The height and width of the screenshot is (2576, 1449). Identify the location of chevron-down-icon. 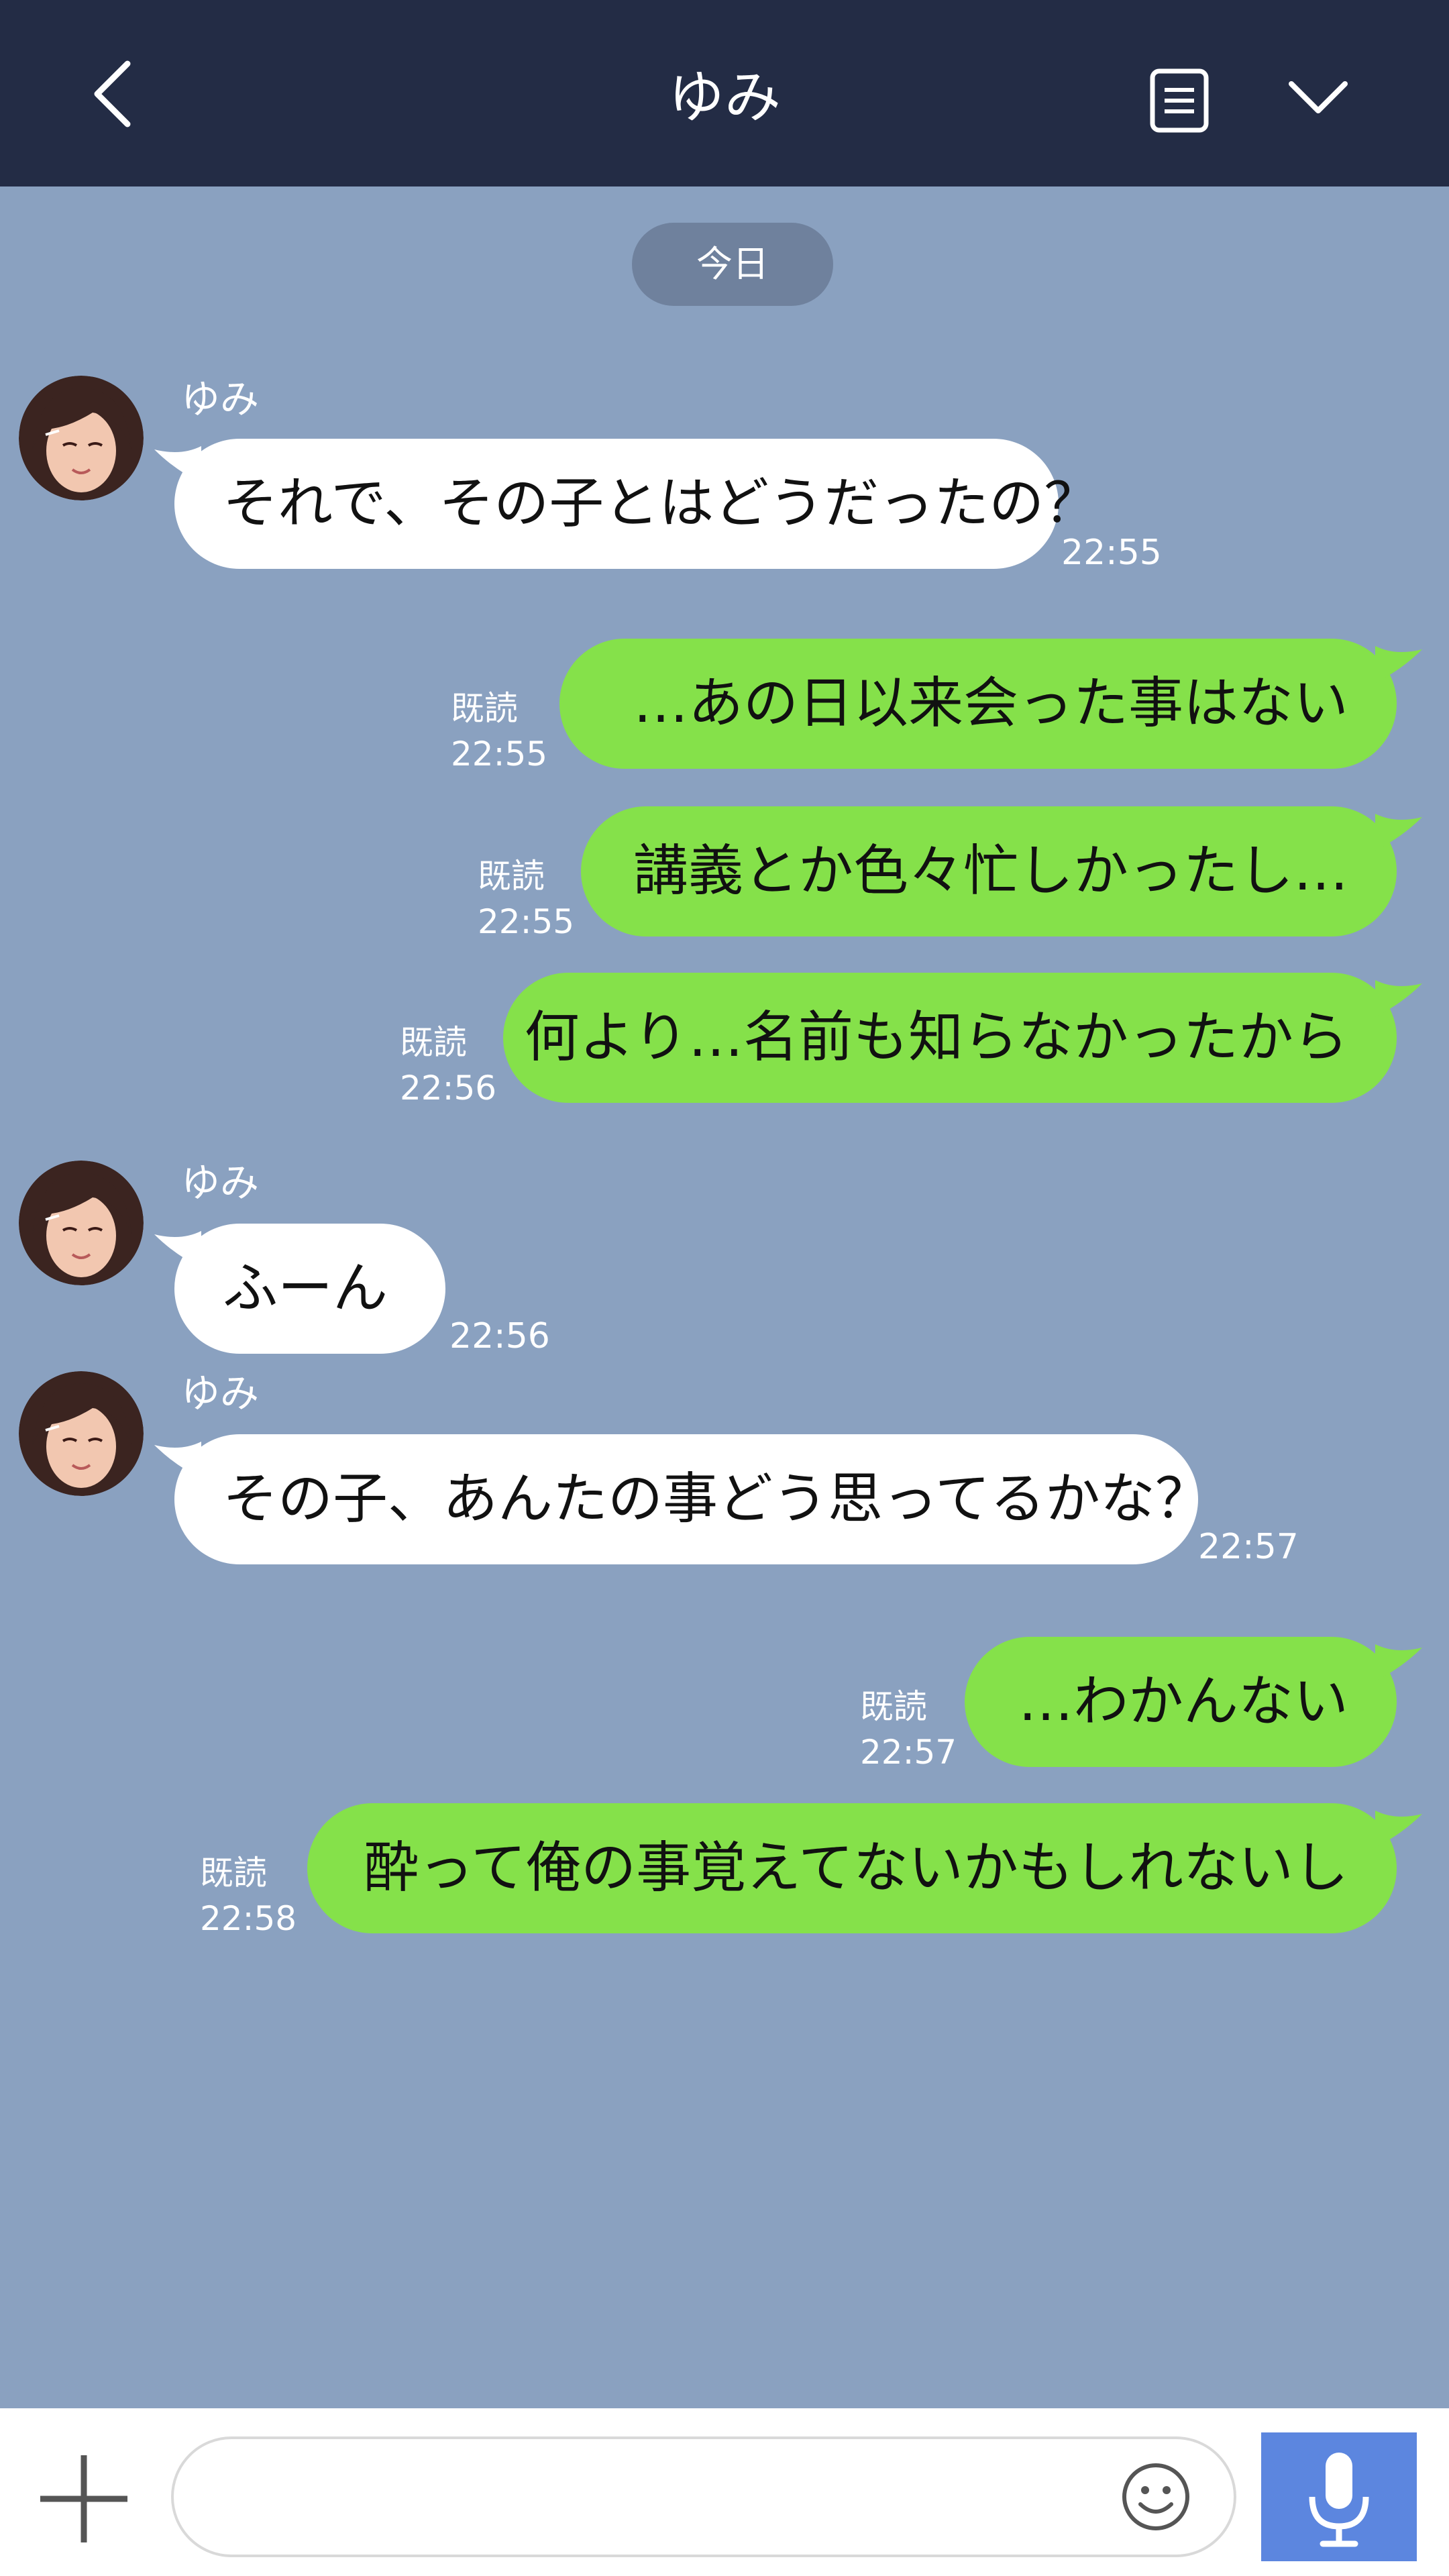
(1318, 97).